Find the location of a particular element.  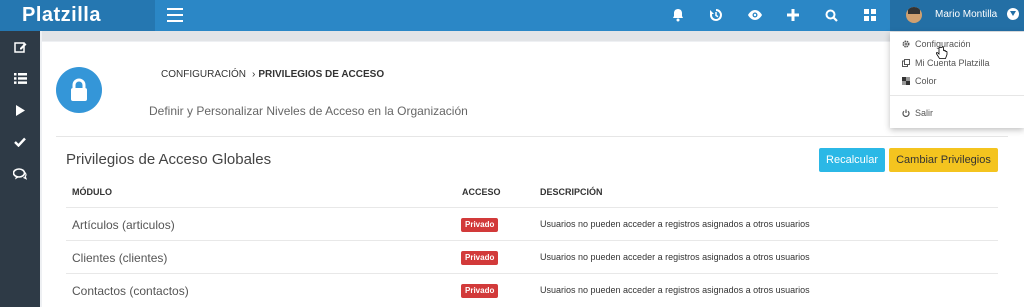

menu-item-salir: Salir is located at coordinates (917, 113).